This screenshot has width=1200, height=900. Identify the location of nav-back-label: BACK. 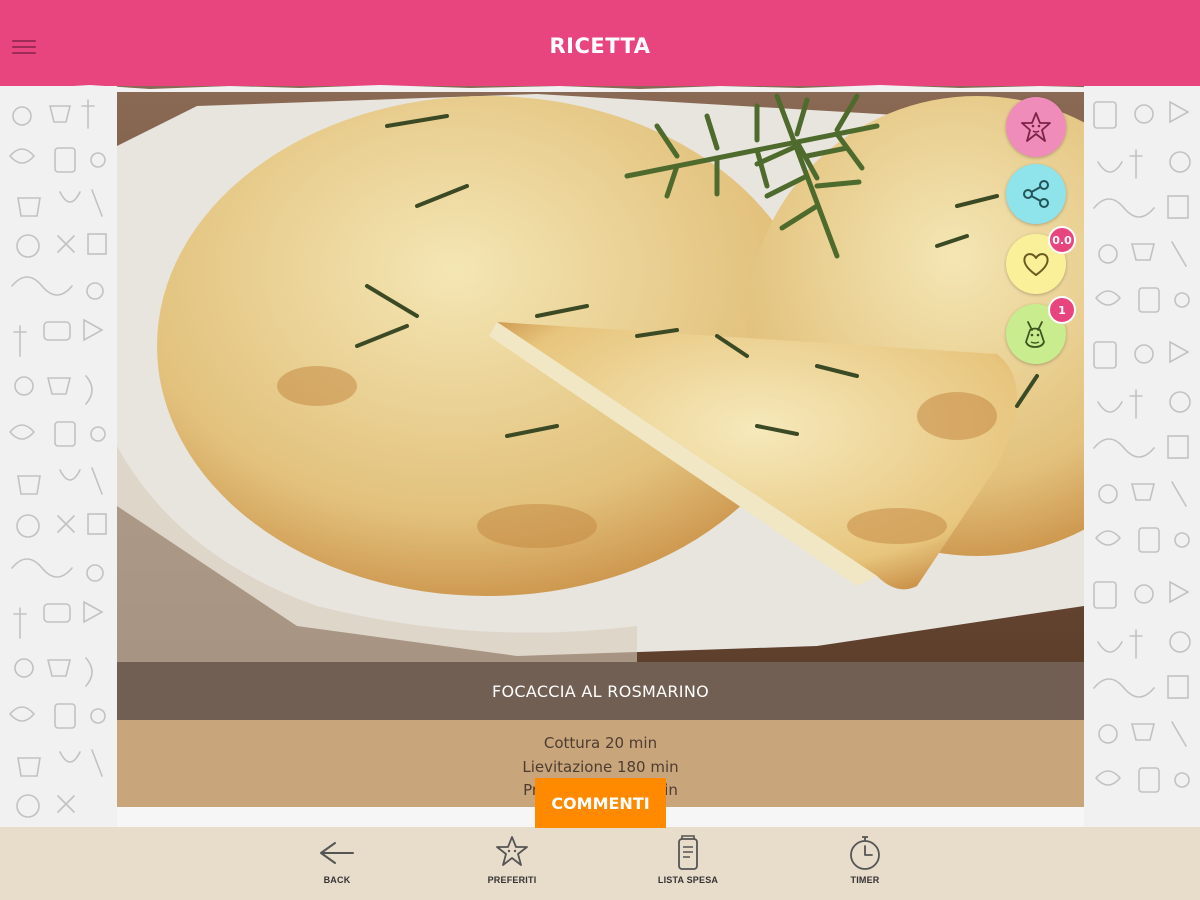
(337, 880).